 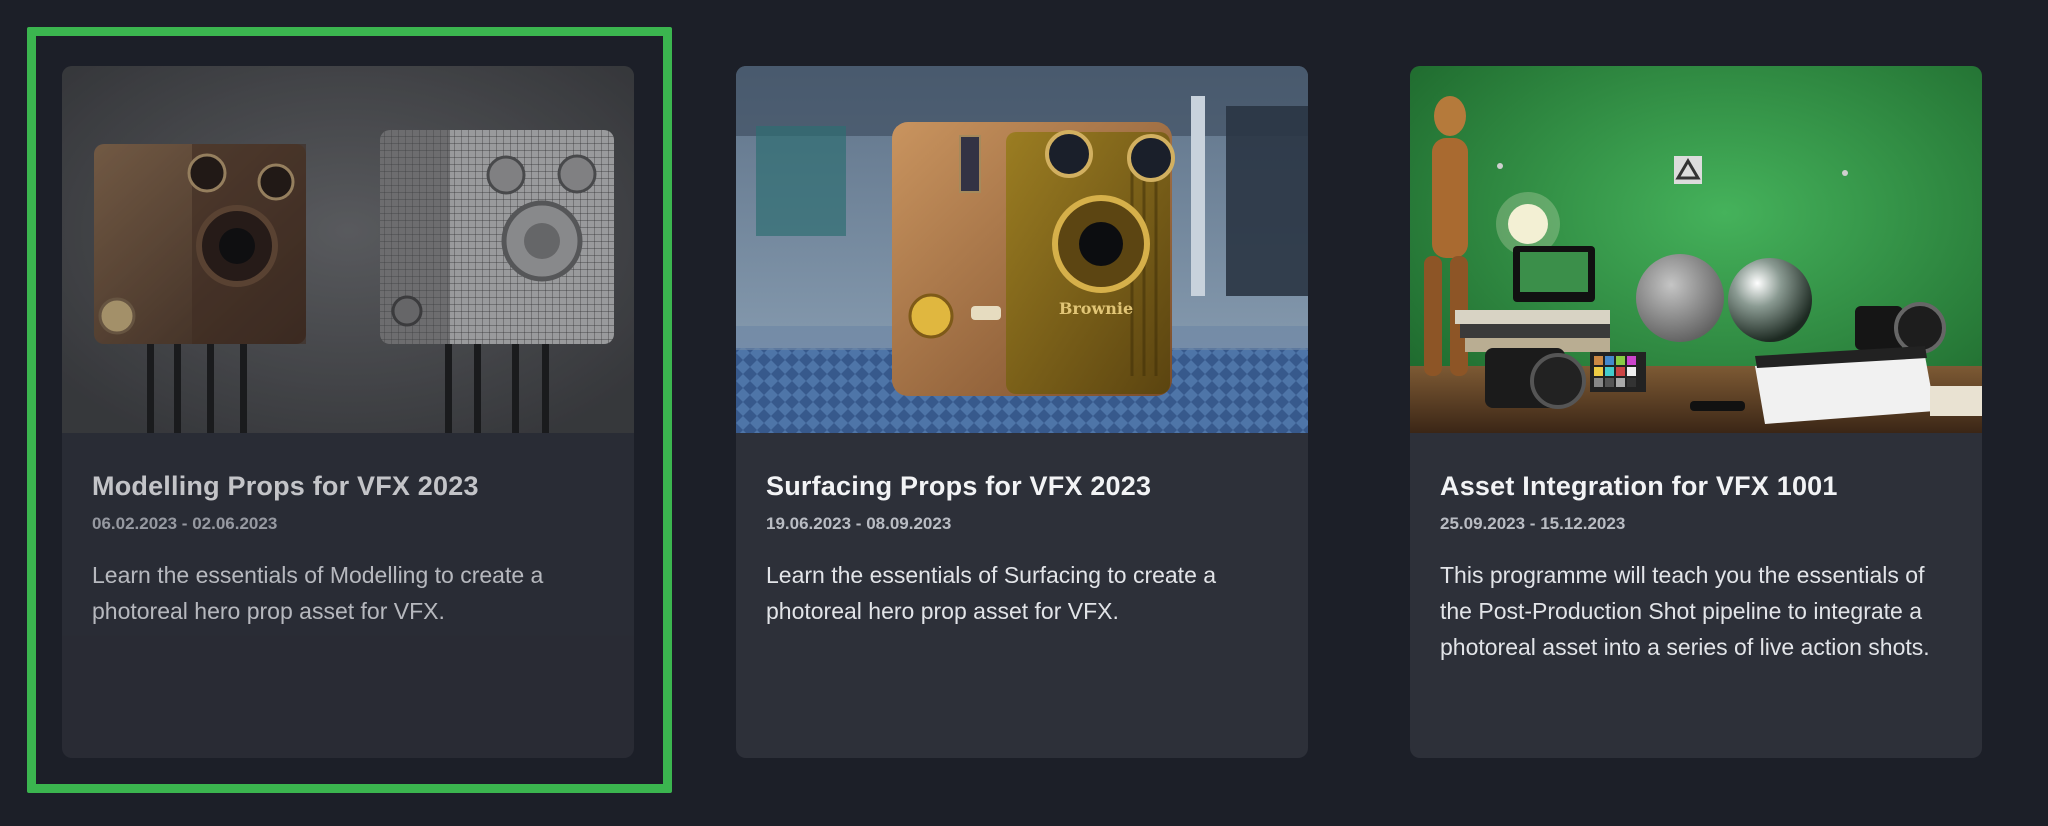 I want to click on course-thumbnail-surfacing: Brownie, so click(x=1022, y=249).